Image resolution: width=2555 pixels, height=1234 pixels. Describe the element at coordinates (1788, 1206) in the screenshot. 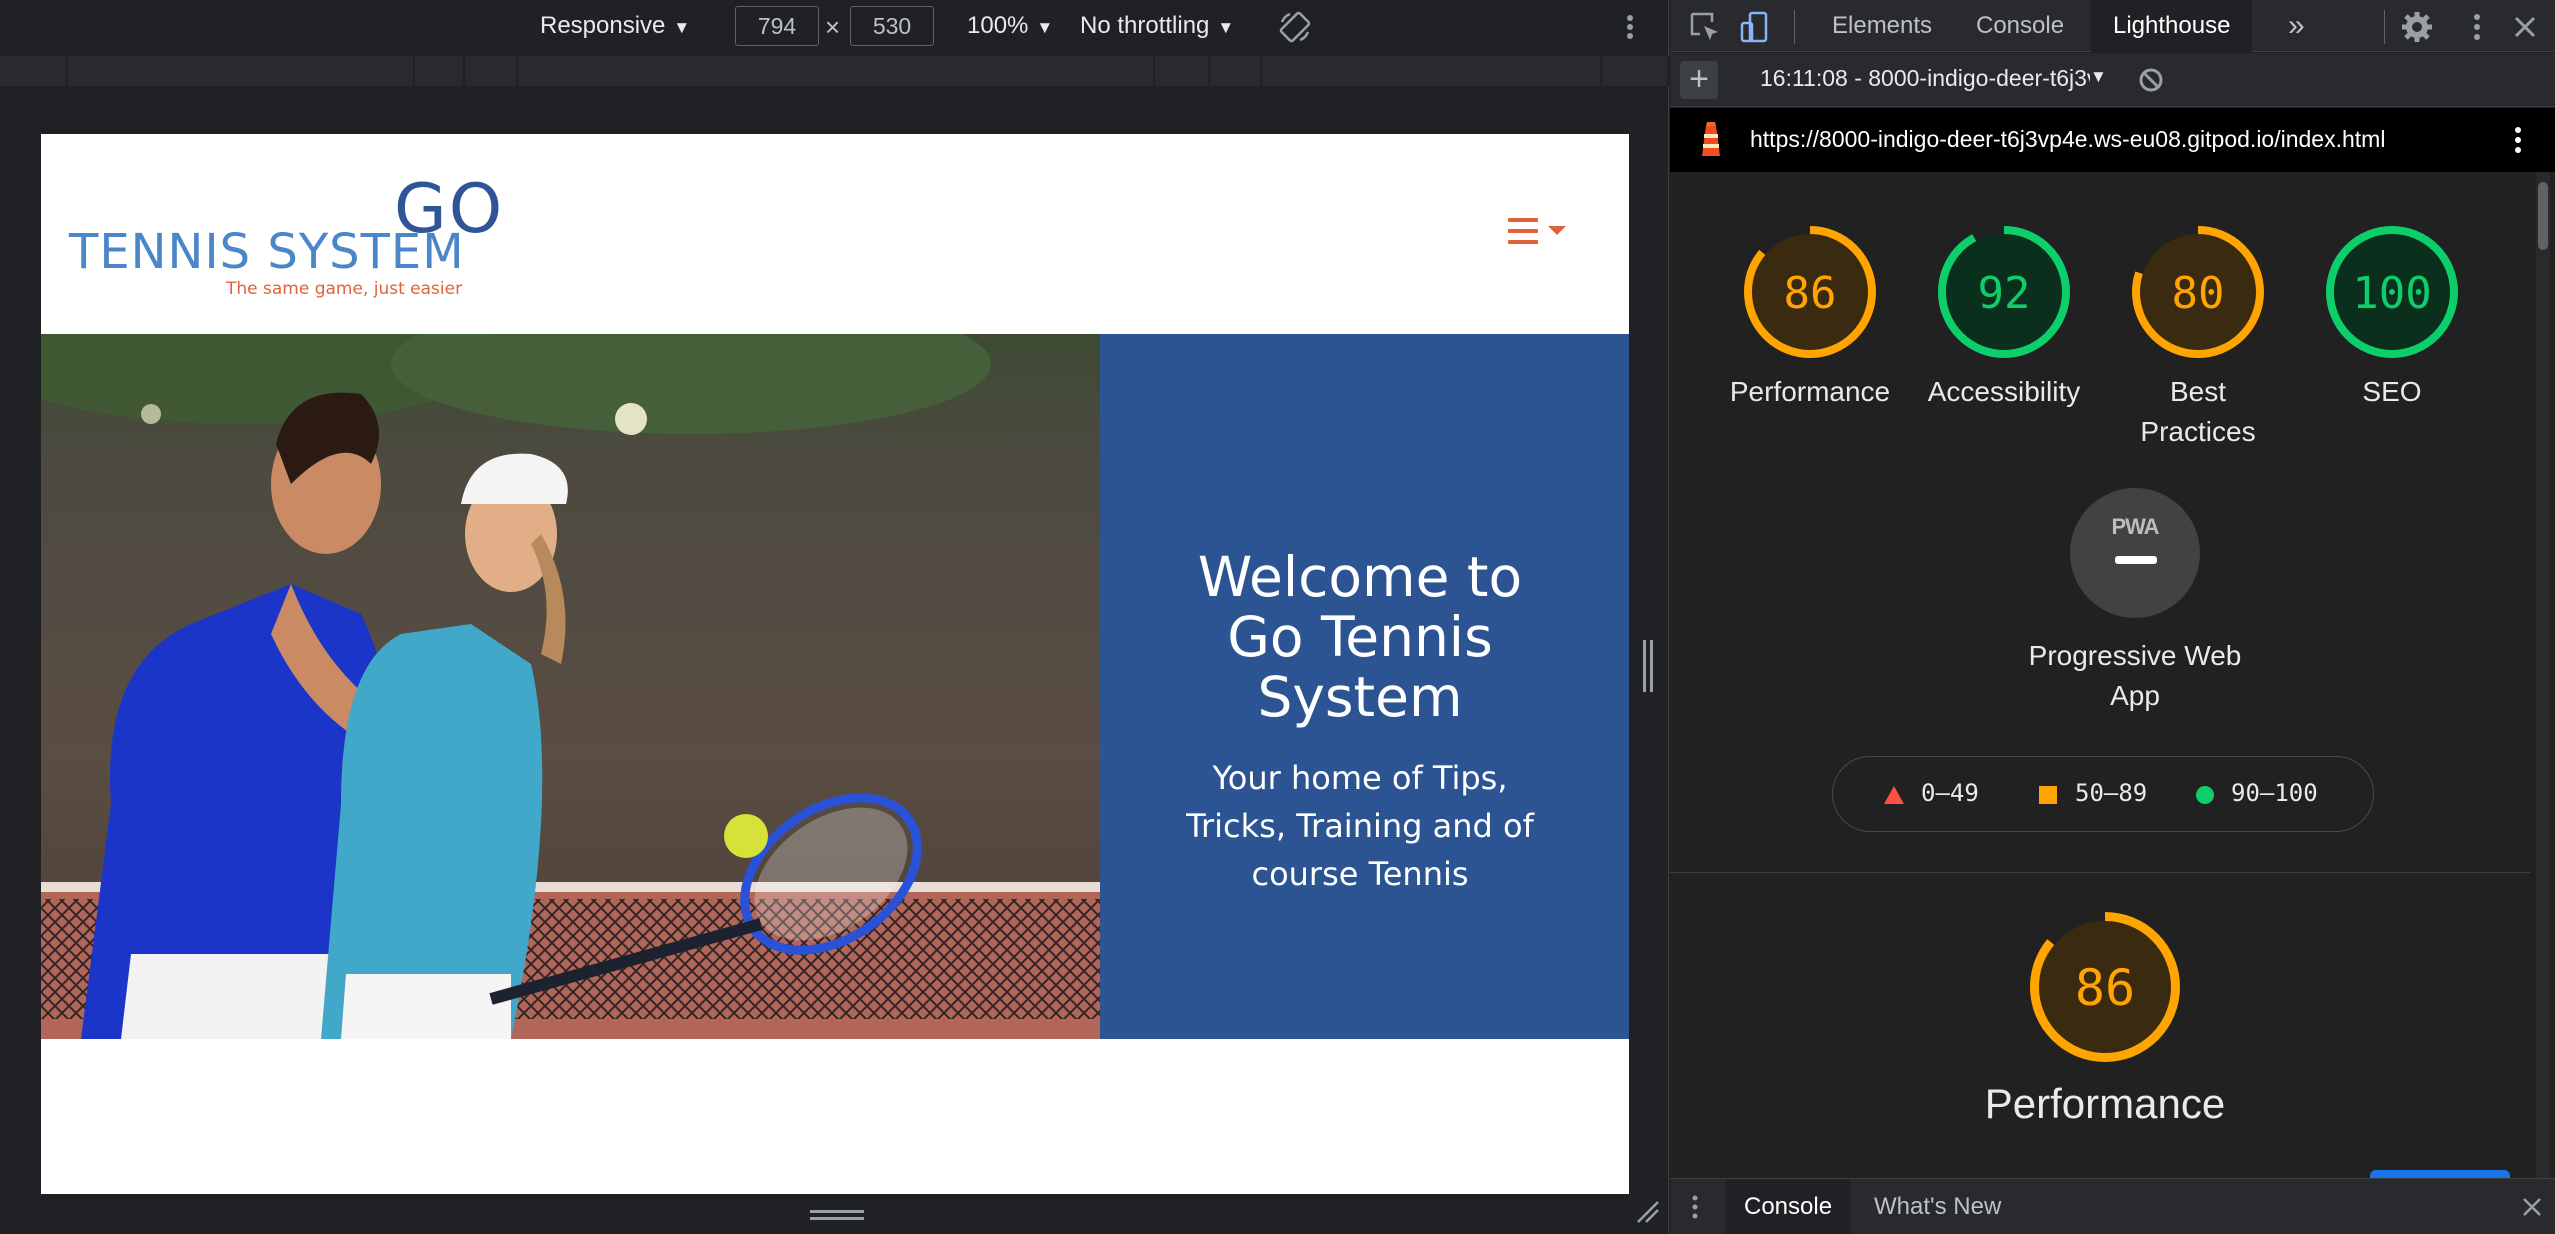

I see `drawer-tab-console: Console` at that location.